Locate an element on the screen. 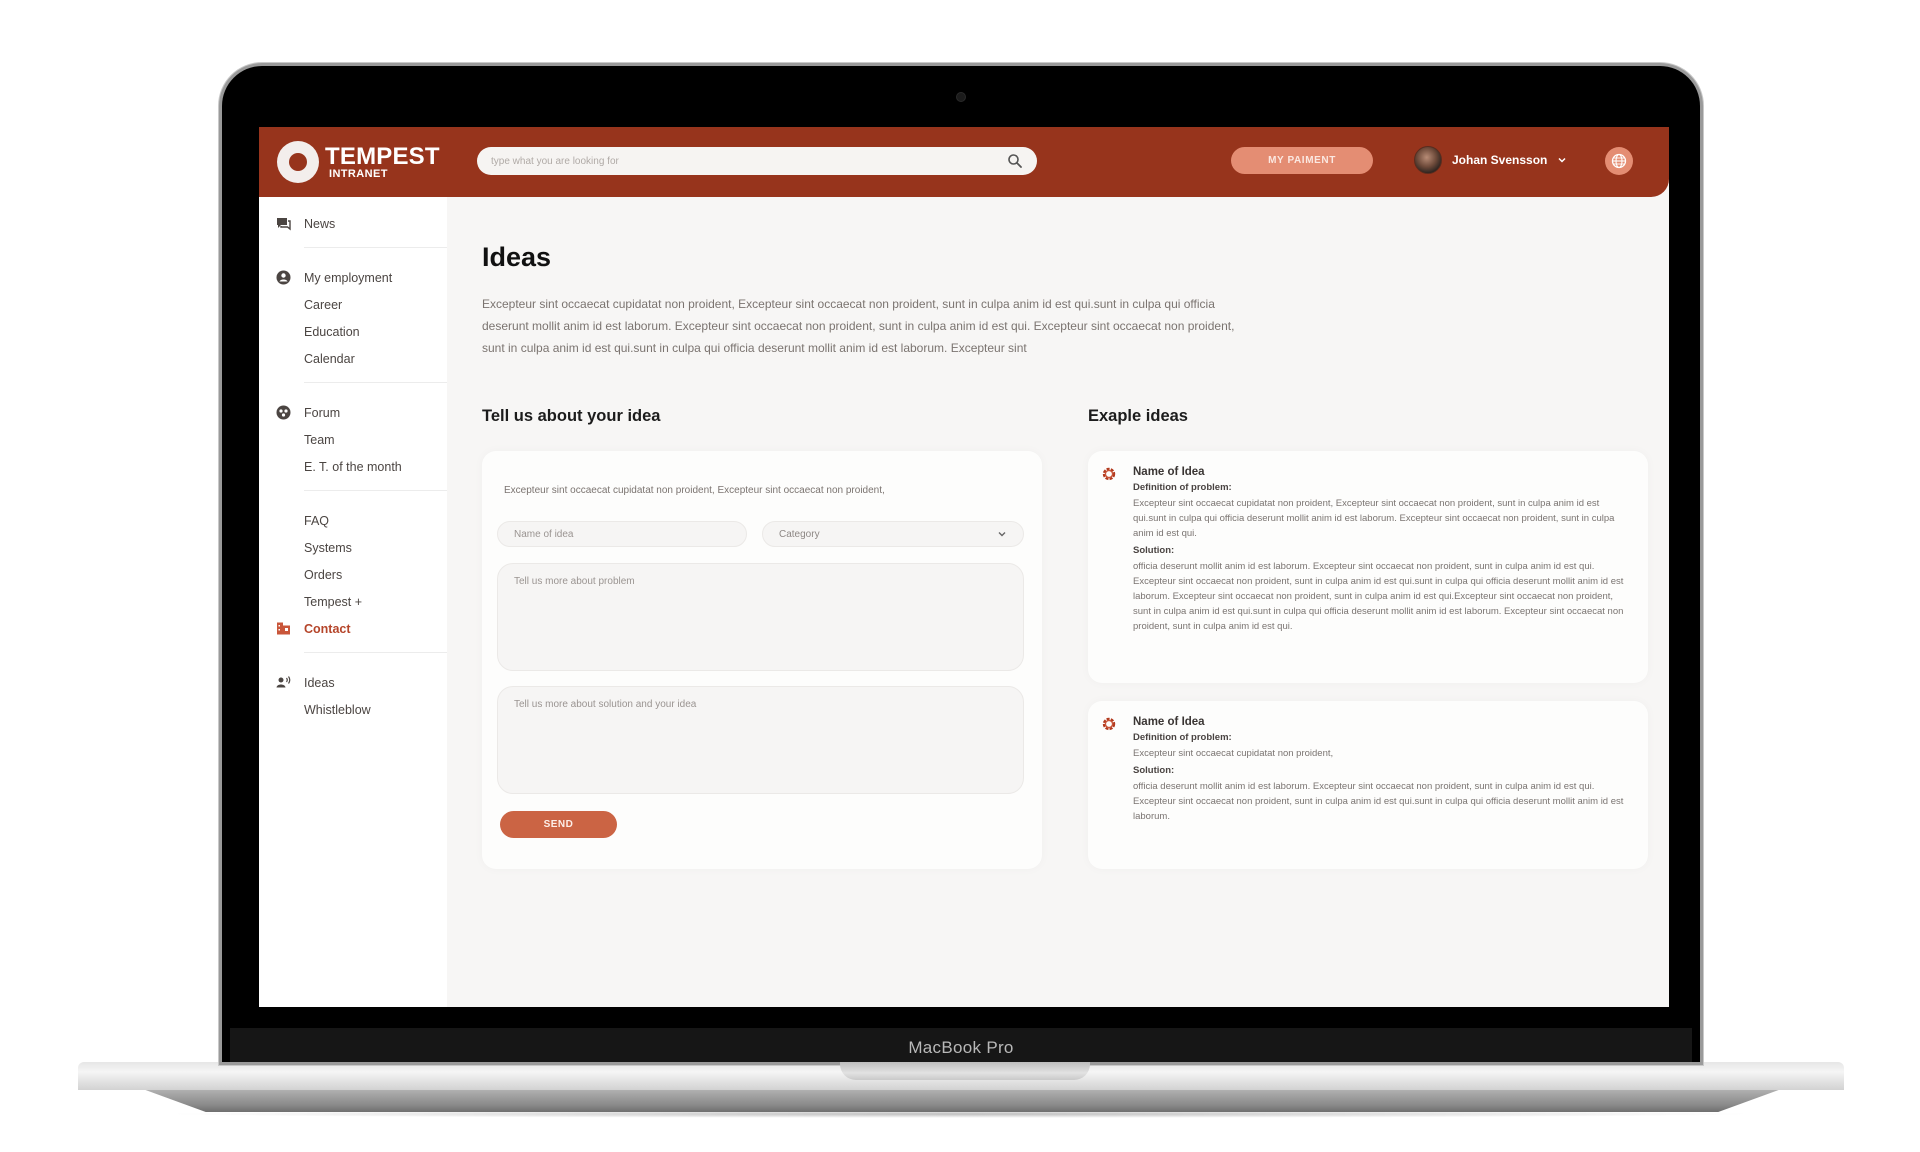 The height and width of the screenshot is (1152, 1920). sidebar-item-label: My employment is located at coordinates (348, 277).